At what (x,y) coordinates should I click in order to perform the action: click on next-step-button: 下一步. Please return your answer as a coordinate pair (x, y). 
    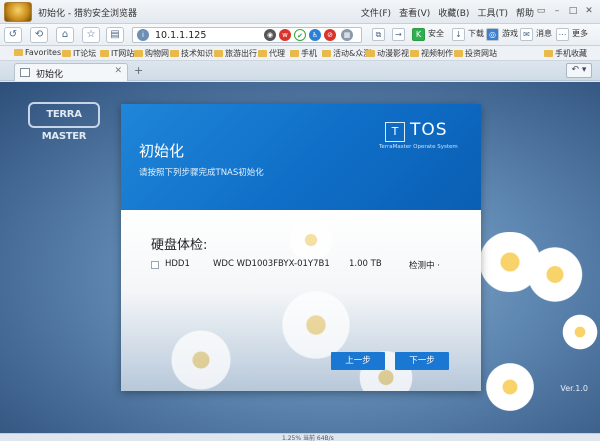
    Looking at the image, I should click on (422, 361).